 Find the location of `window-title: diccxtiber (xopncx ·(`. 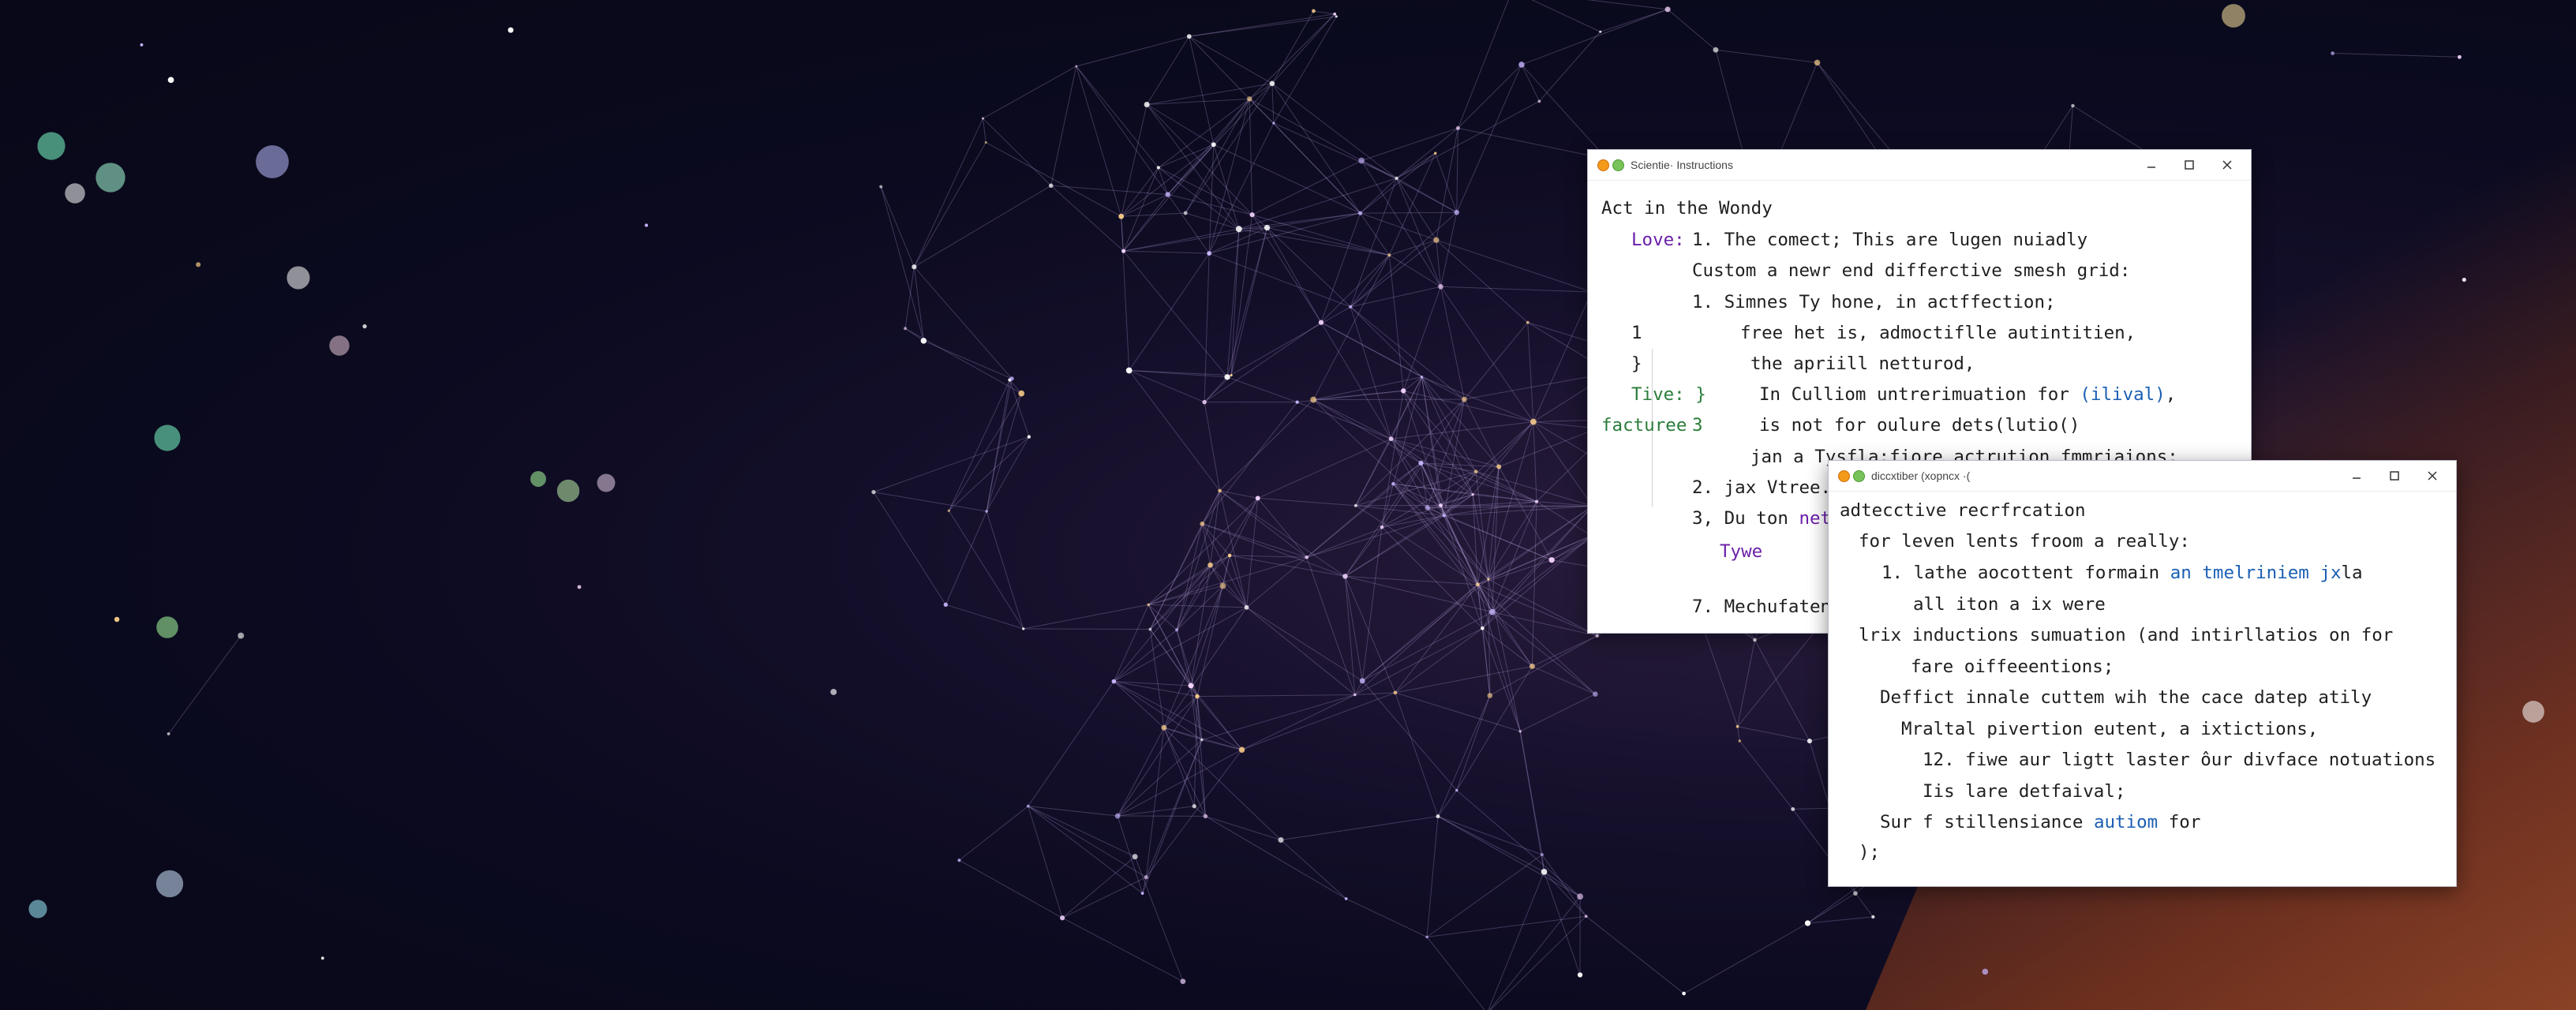

window-title: diccxtiber (xopncx ·( is located at coordinates (1921, 475).